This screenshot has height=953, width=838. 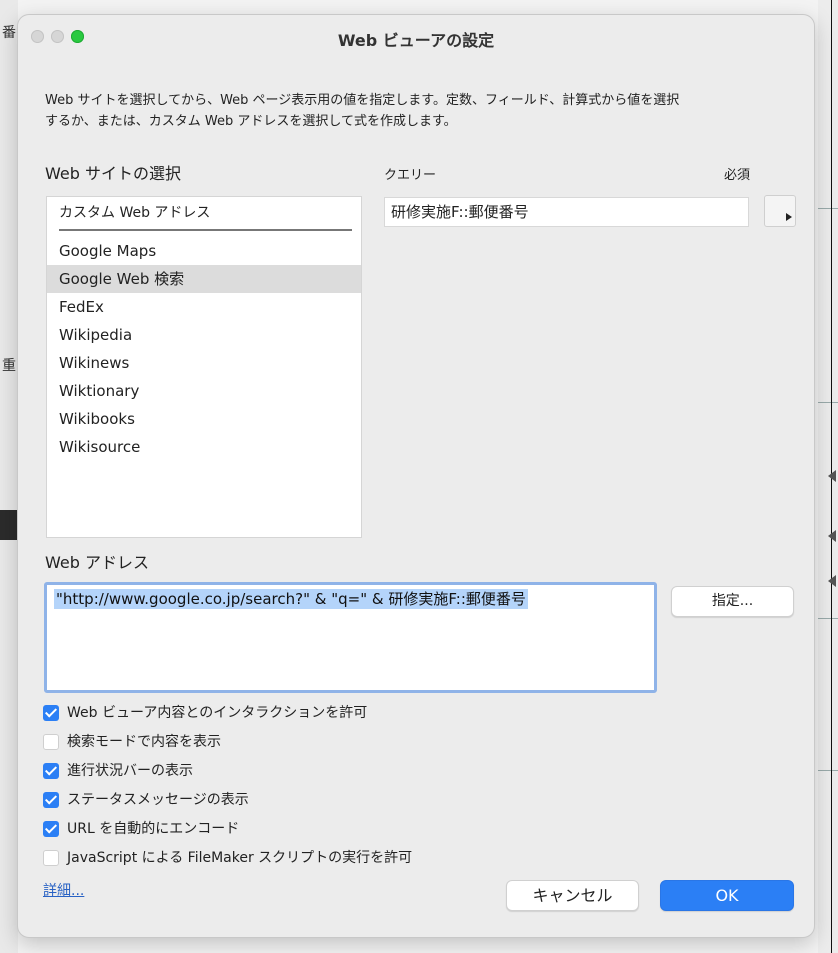 What do you see at coordinates (204, 391) in the screenshot?
I see `site-item-wiktionary: Wiktionary` at bounding box center [204, 391].